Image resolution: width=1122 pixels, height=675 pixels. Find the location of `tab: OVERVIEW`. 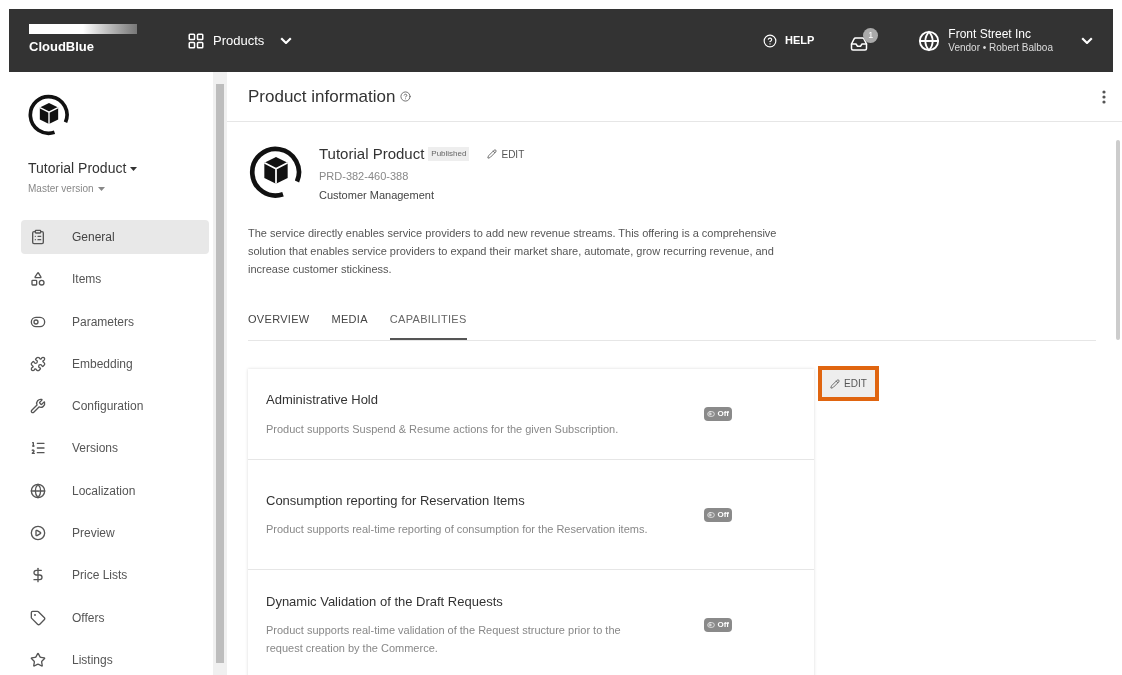

tab: OVERVIEW is located at coordinates (279, 325).